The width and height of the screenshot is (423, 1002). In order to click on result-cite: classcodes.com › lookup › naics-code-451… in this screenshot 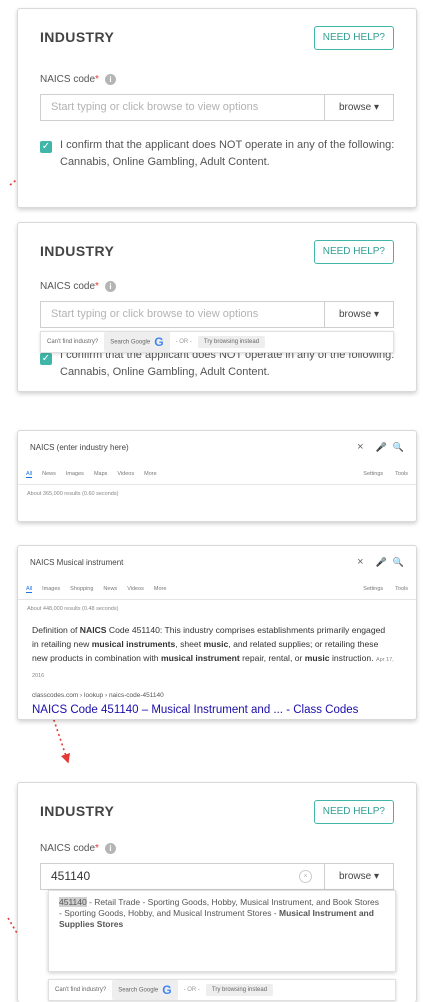, I will do `click(98, 695)`.